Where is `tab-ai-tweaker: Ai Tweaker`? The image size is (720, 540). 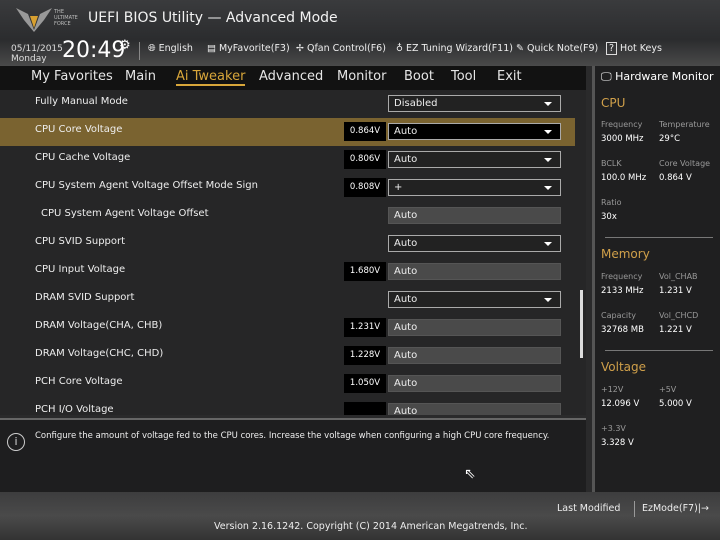 tab-ai-tweaker: Ai Tweaker is located at coordinates (211, 77).